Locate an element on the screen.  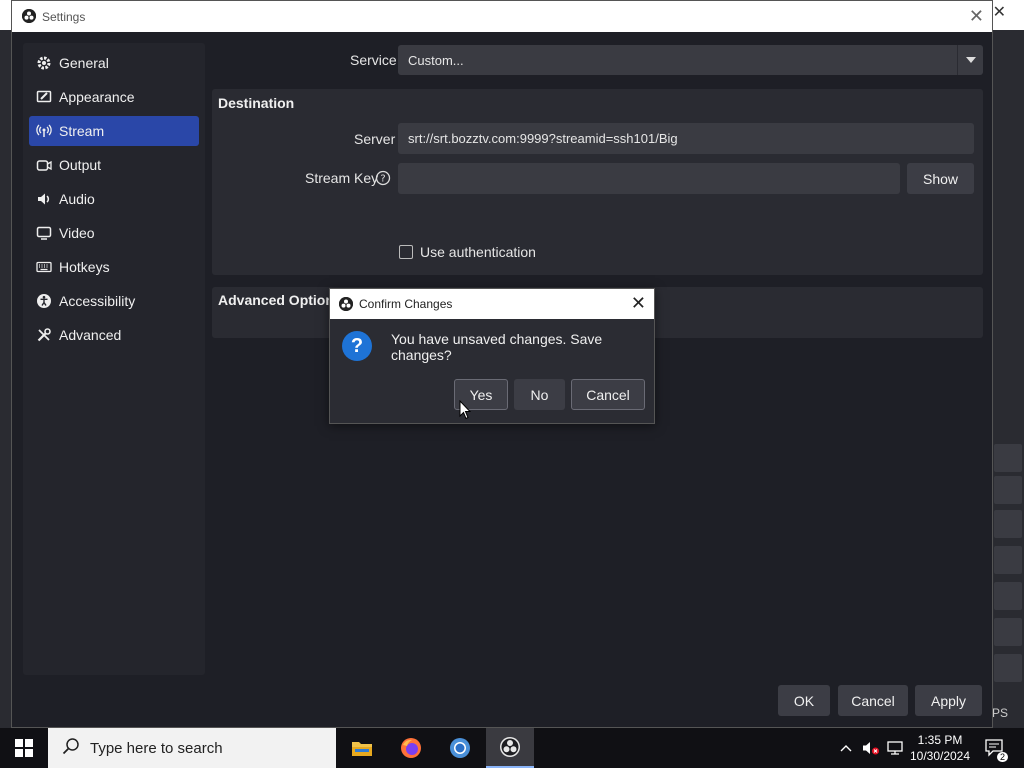
background-right-panel: PS is located at coordinates (1008, 379).